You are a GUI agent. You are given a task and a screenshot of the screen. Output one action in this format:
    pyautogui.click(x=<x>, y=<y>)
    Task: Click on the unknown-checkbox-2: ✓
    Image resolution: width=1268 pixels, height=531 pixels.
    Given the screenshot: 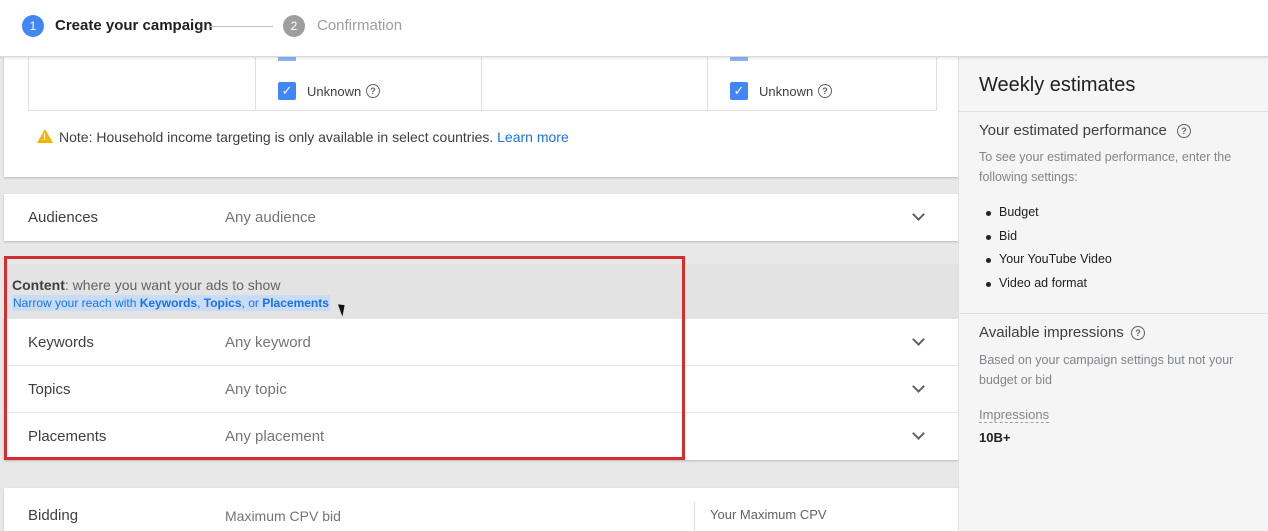 What is the action you would take?
    pyautogui.click(x=739, y=91)
    